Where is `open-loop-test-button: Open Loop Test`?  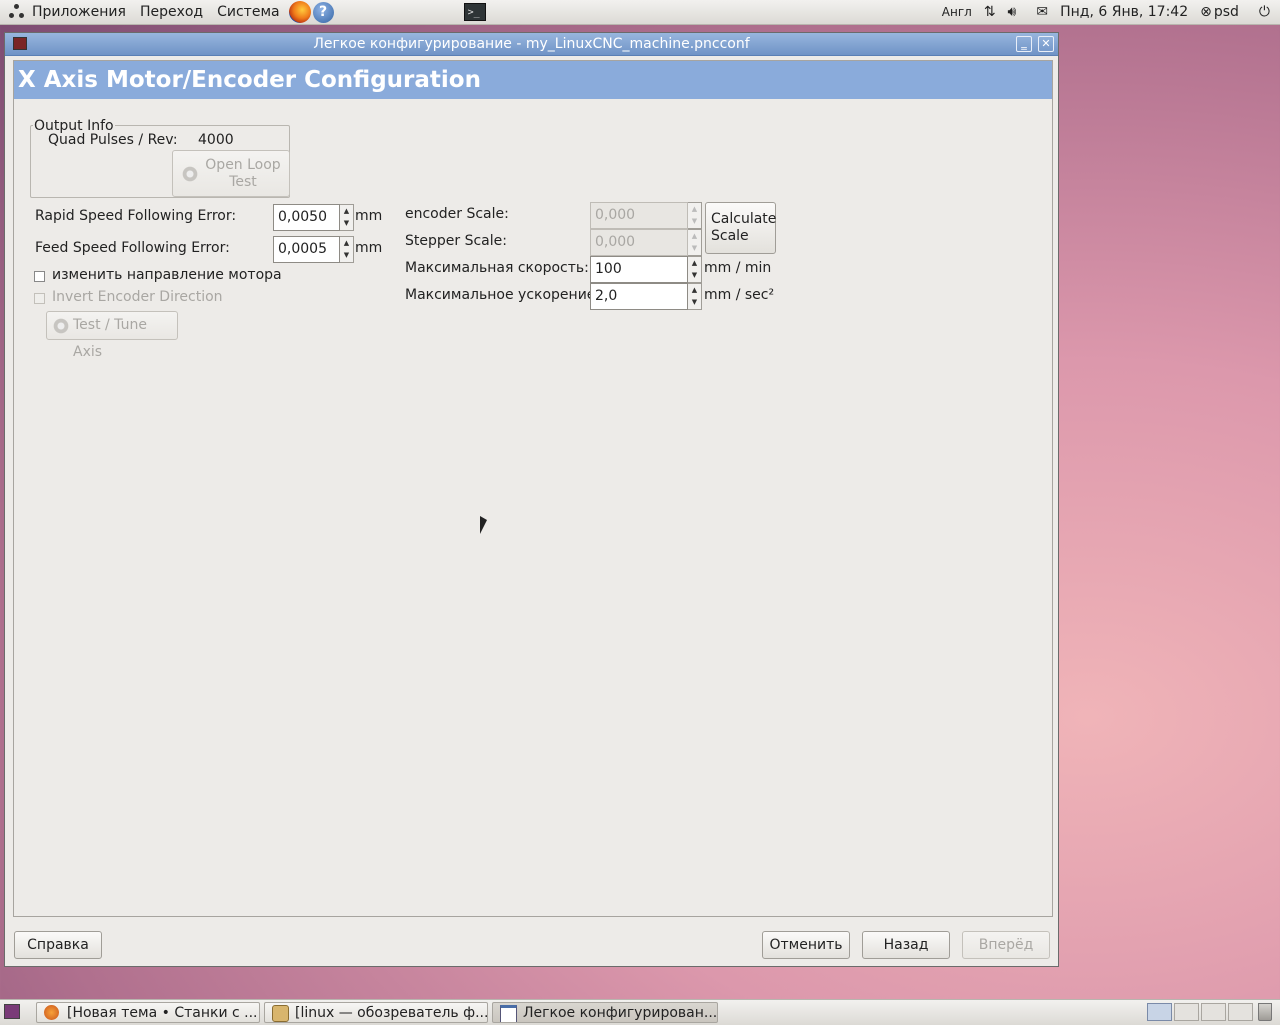 open-loop-test-button: Open Loop Test is located at coordinates (231, 173).